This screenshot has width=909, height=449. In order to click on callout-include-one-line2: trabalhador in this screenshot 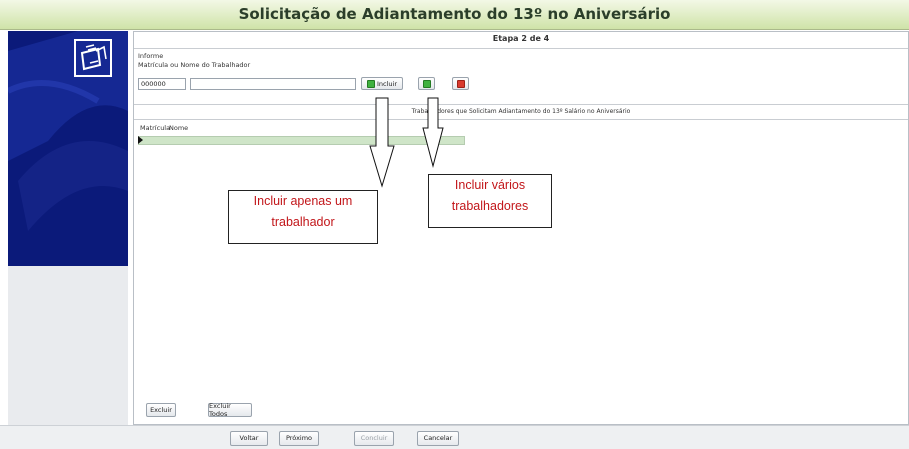, I will do `click(303, 222)`.